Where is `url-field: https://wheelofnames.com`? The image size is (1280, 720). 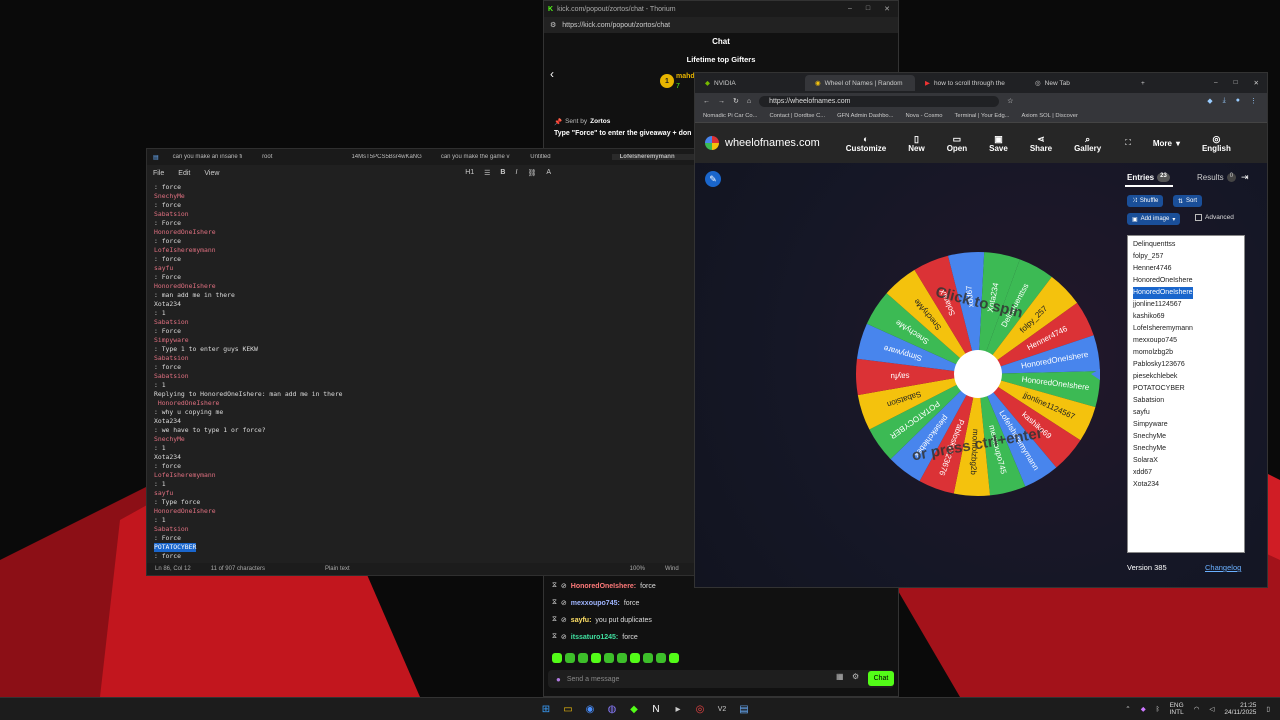 url-field: https://wheelofnames.com is located at coordinates (879, 101).